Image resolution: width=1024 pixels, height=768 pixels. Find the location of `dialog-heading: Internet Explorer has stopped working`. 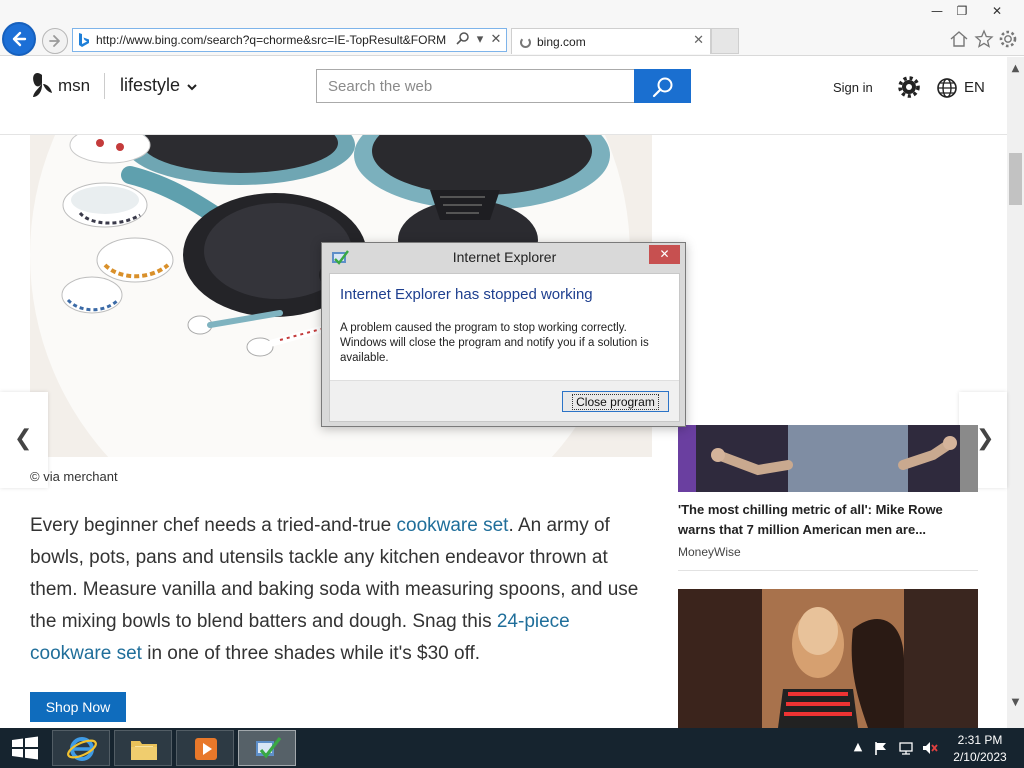

dialog-heading: Internet Explorer has stopped working is located at coordinates (466, 294).